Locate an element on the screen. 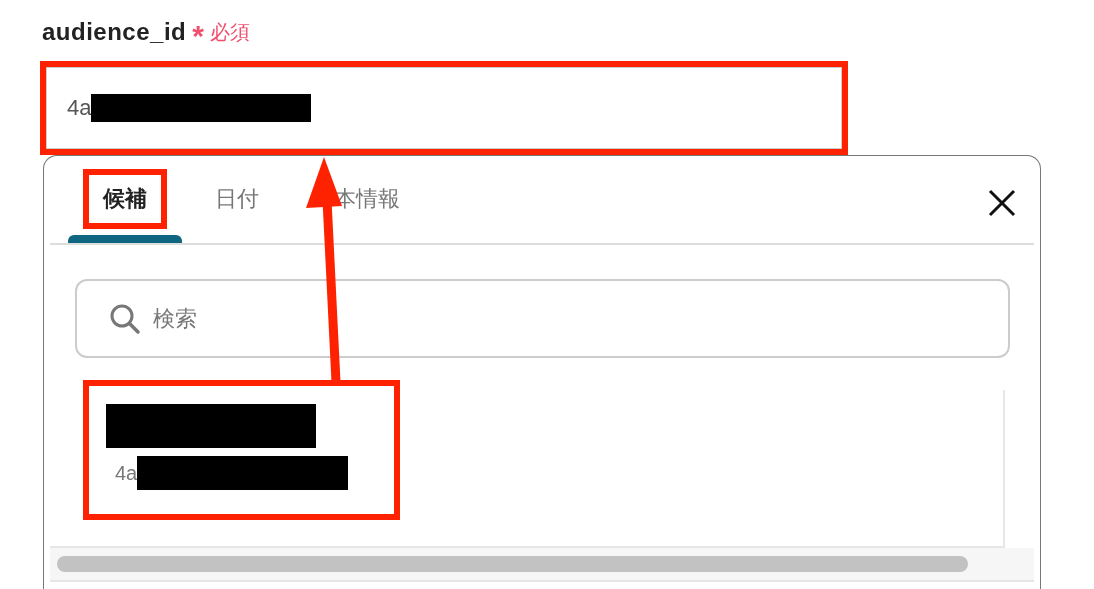 The image size is (1094, 589). scrollbar-track is located at coordinates (542, 565).